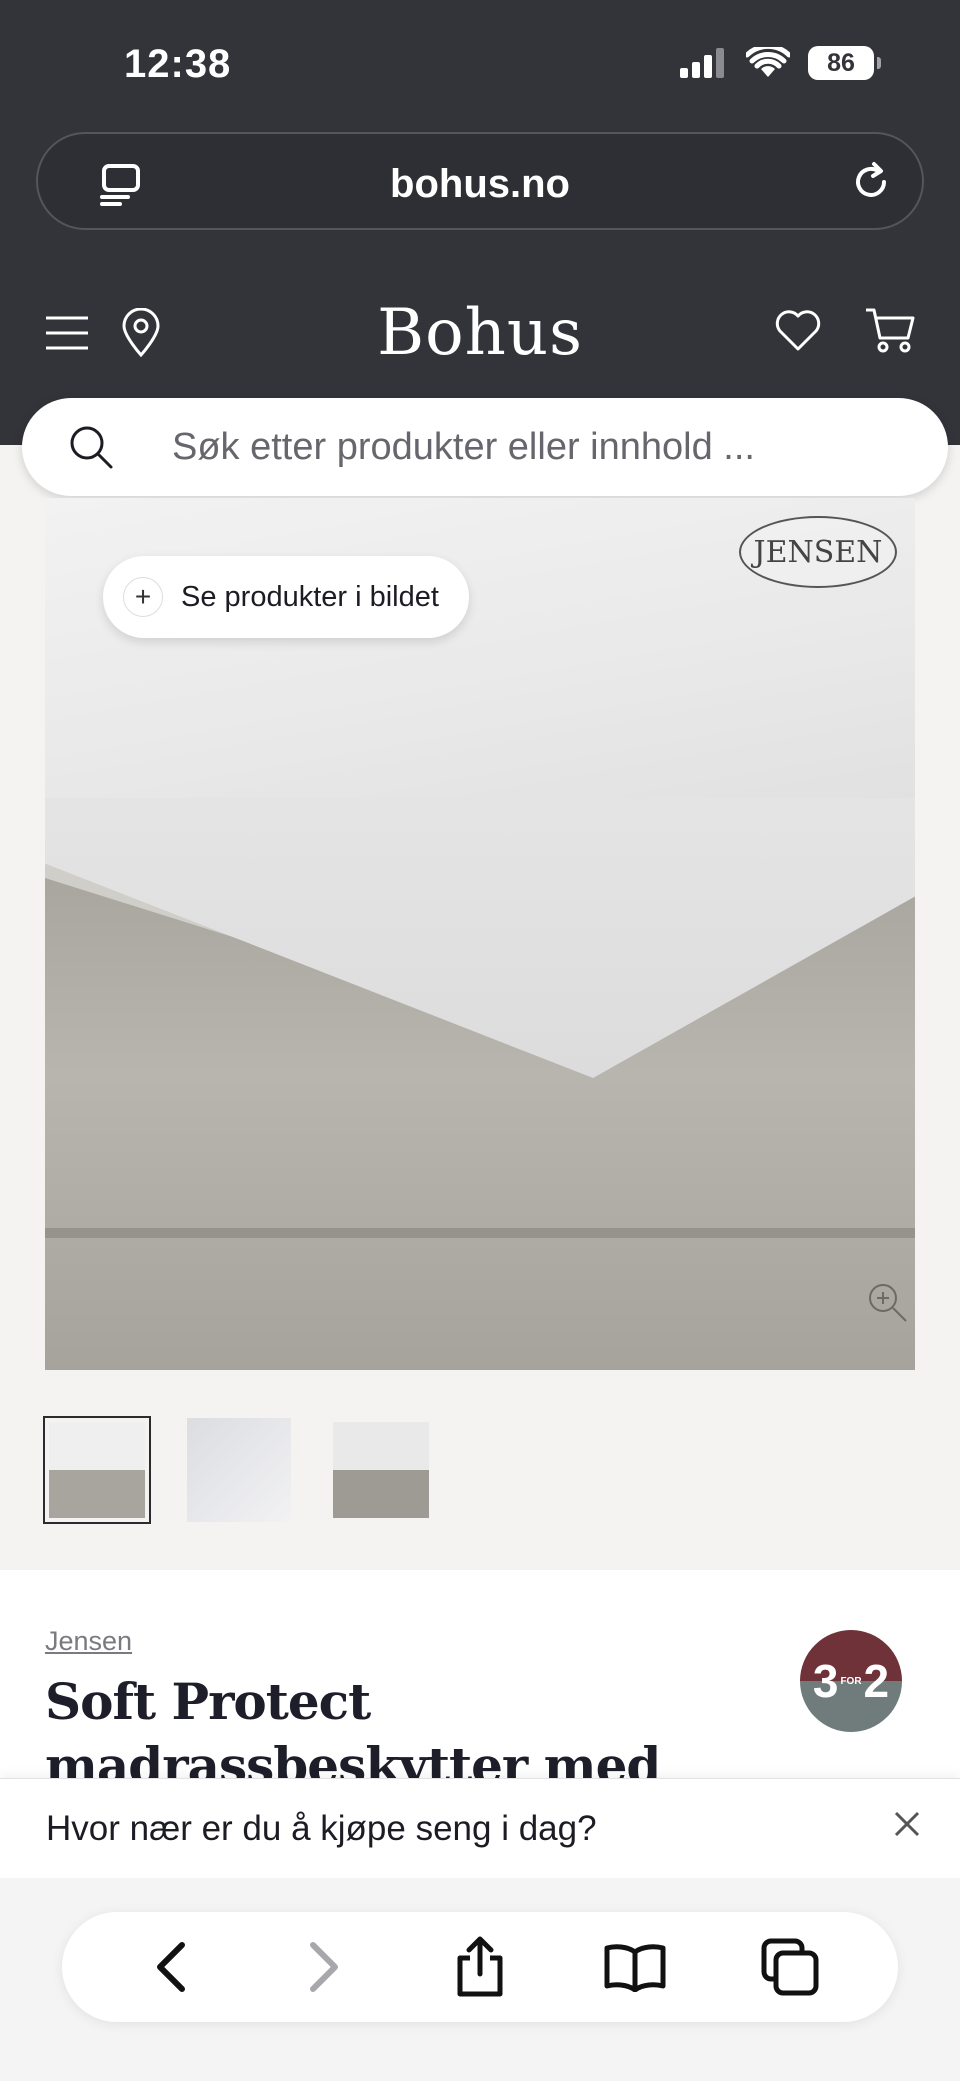 This screenshot has width=960, height=2081. I want to click on zoom-in-icon, so click(887, 1302).